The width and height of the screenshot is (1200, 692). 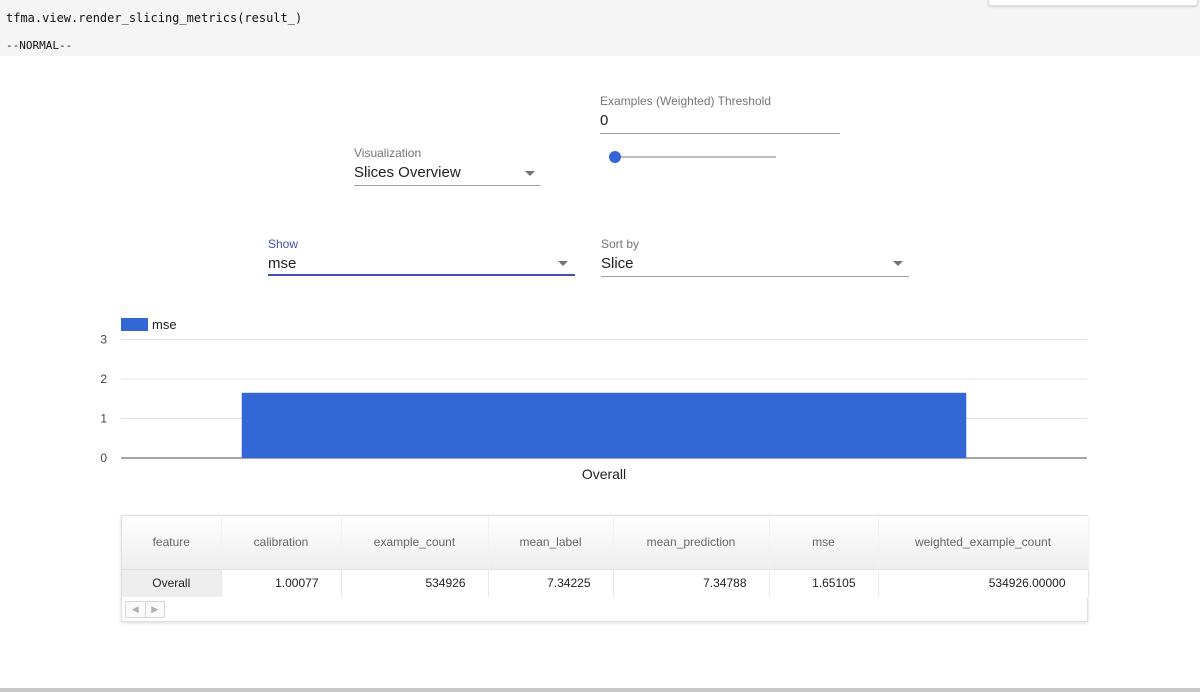 What do you see at coordinates (39, 45) in the screenshot?
I see `vim-mode-indicator: --NORMAL--` at bounding box center [39, 45].